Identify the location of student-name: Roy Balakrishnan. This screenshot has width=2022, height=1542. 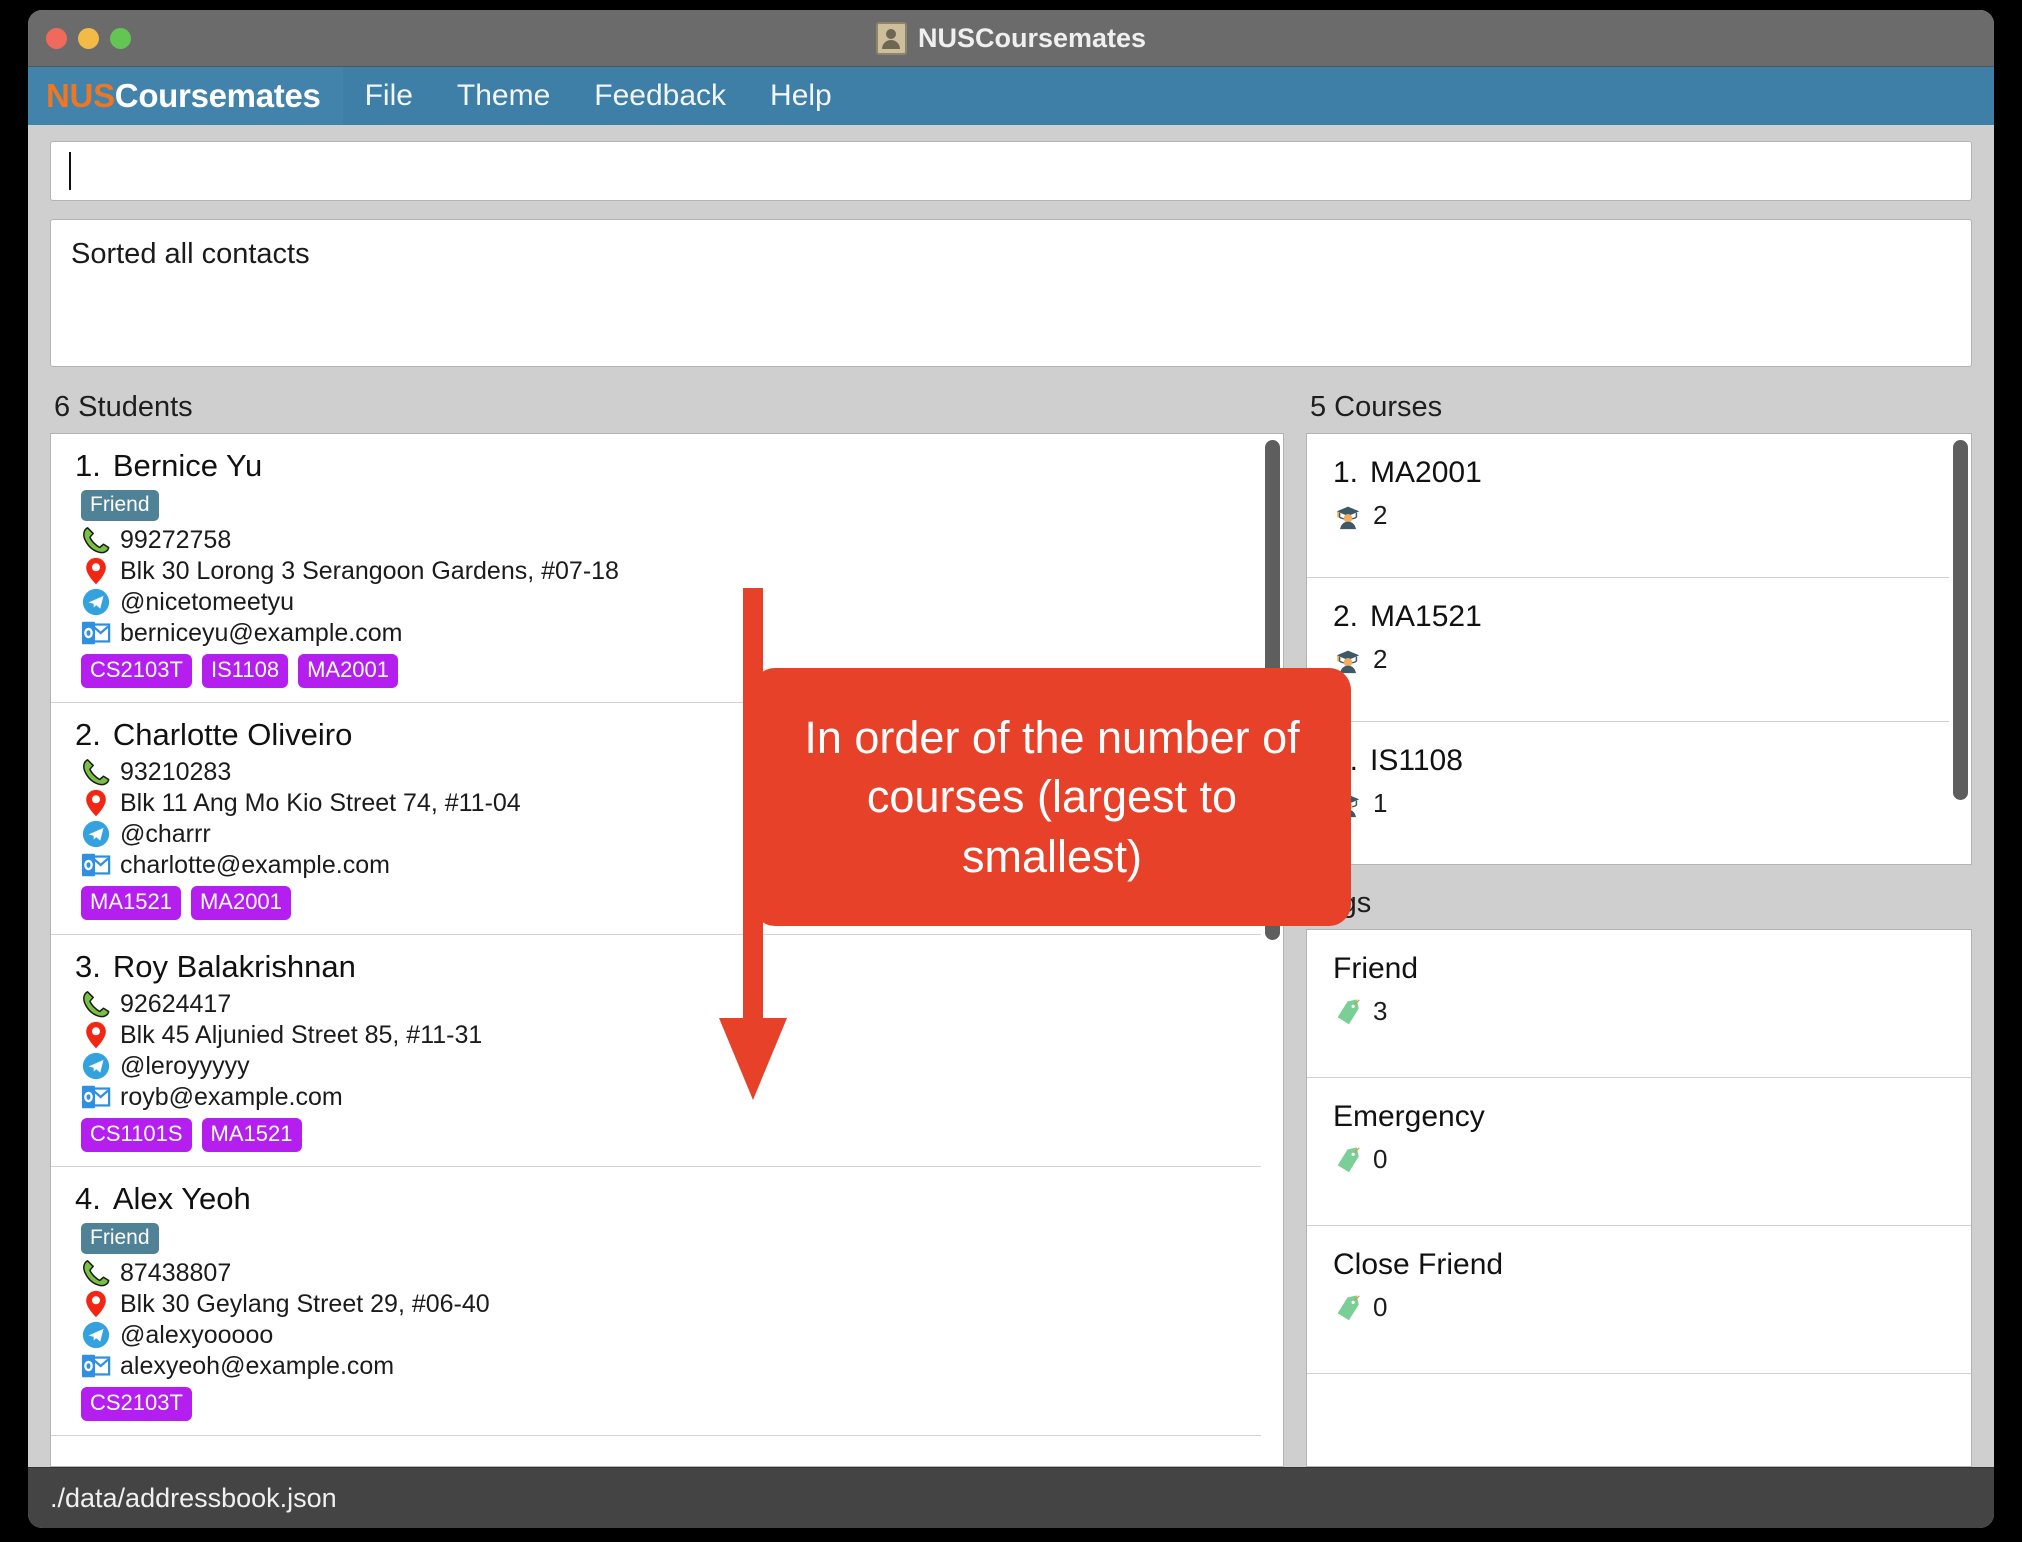
(234, 966).